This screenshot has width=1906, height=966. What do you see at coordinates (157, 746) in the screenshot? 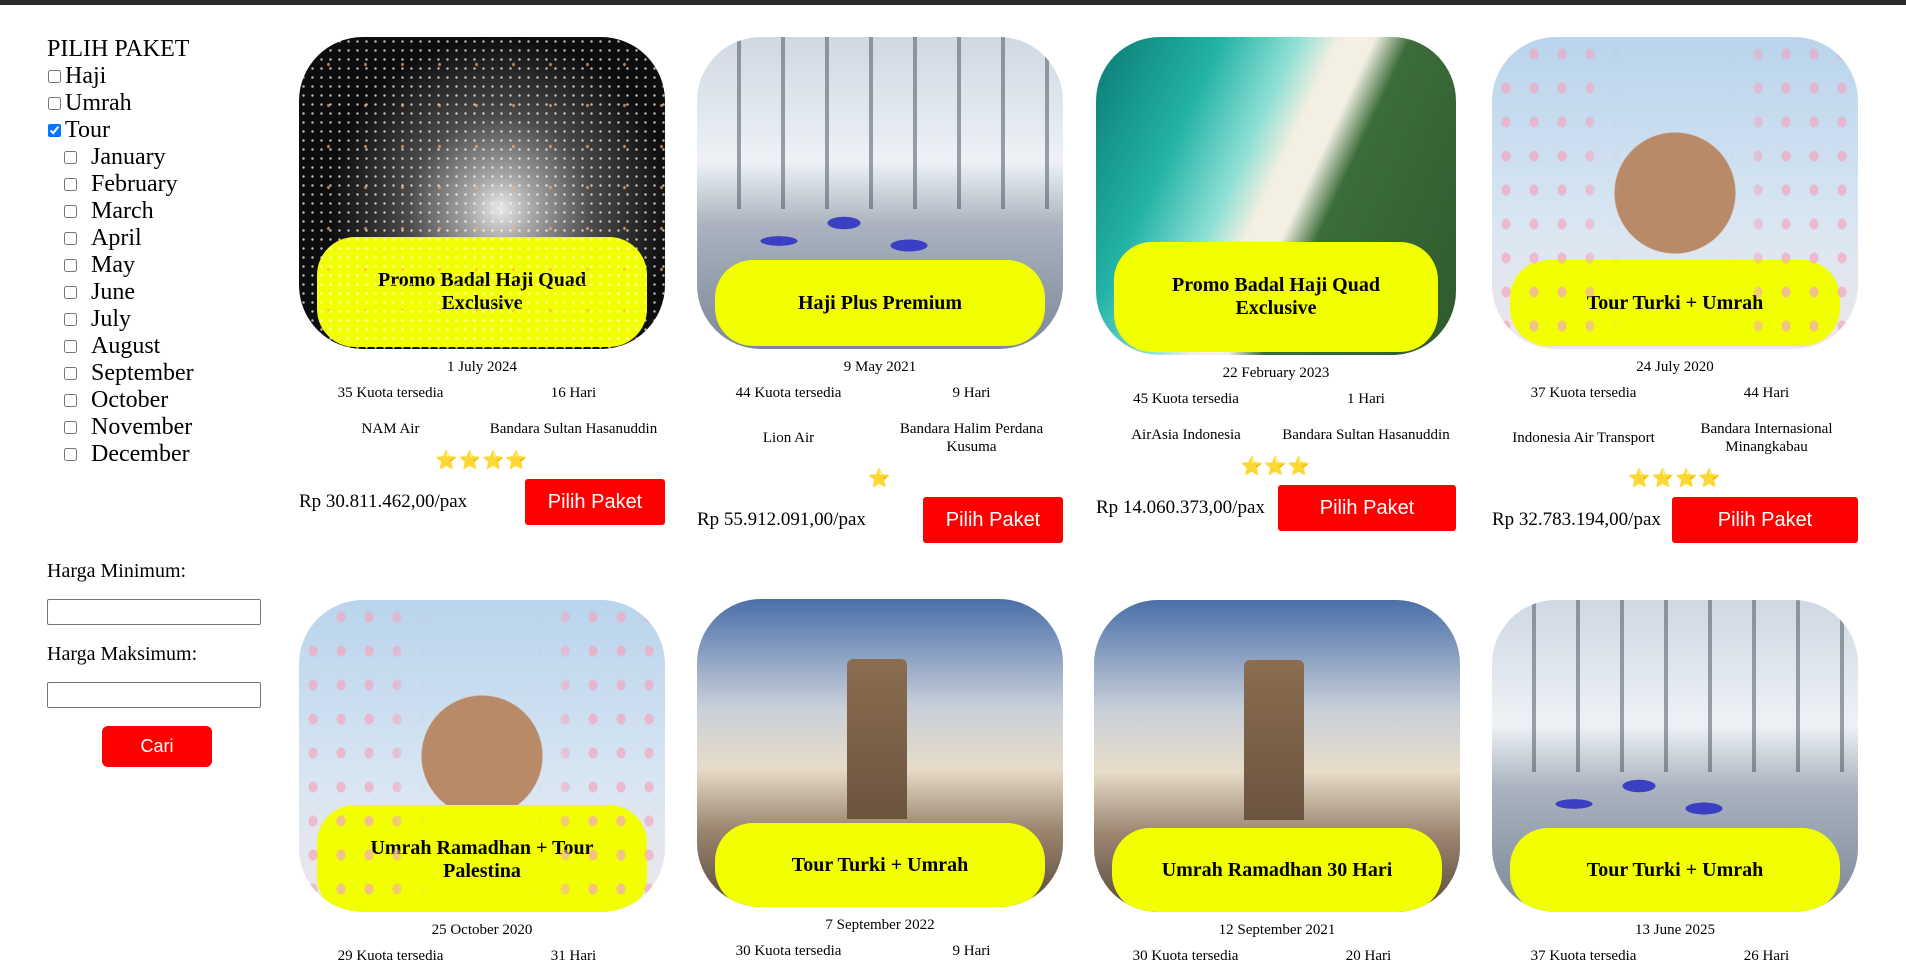
I see `search-button: Cari` at bounding box center [157, 746].